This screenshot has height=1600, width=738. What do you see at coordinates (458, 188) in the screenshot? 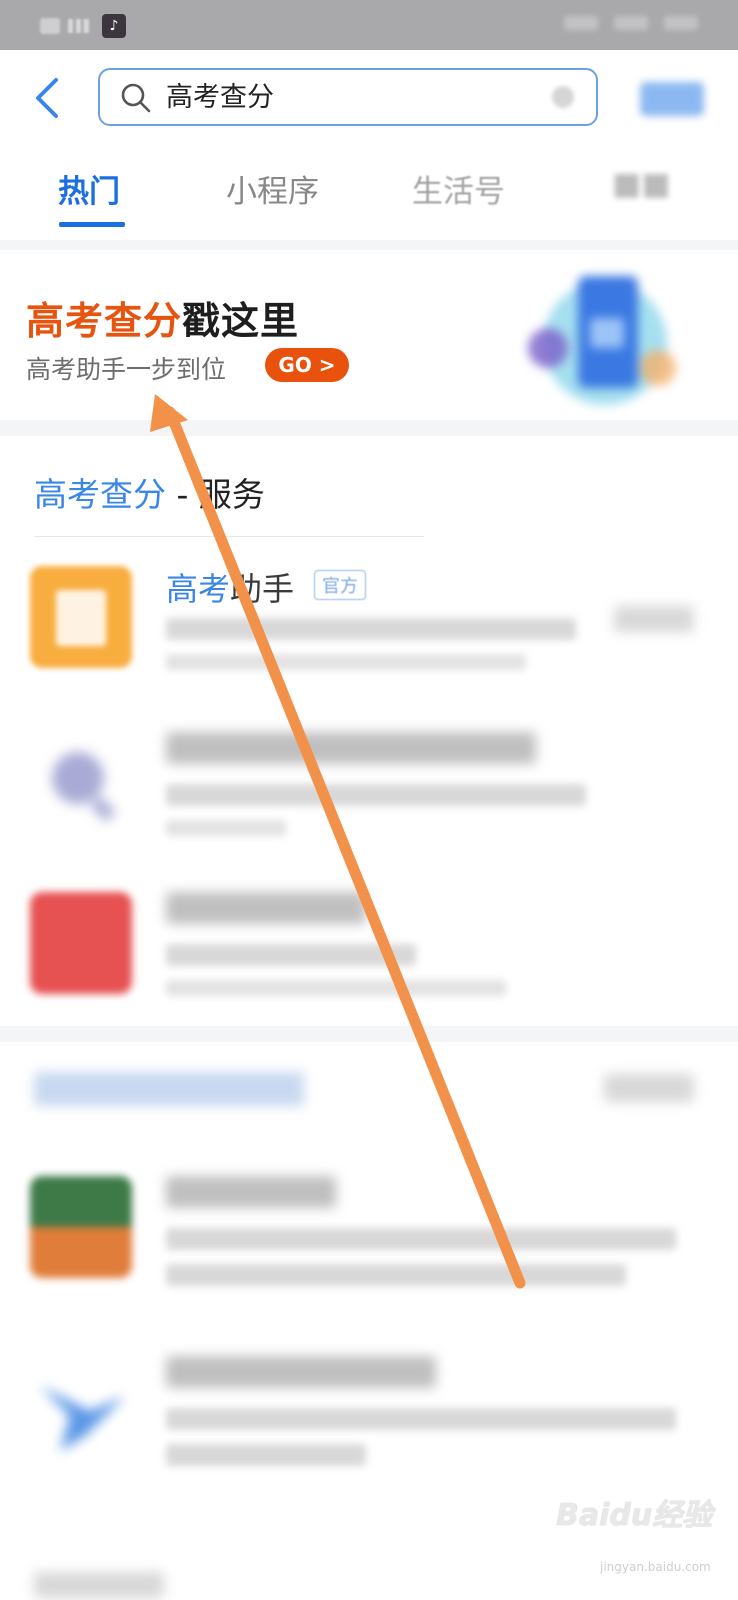
I see `tab-life-account: 生活号` at bounding box center [458, 188].